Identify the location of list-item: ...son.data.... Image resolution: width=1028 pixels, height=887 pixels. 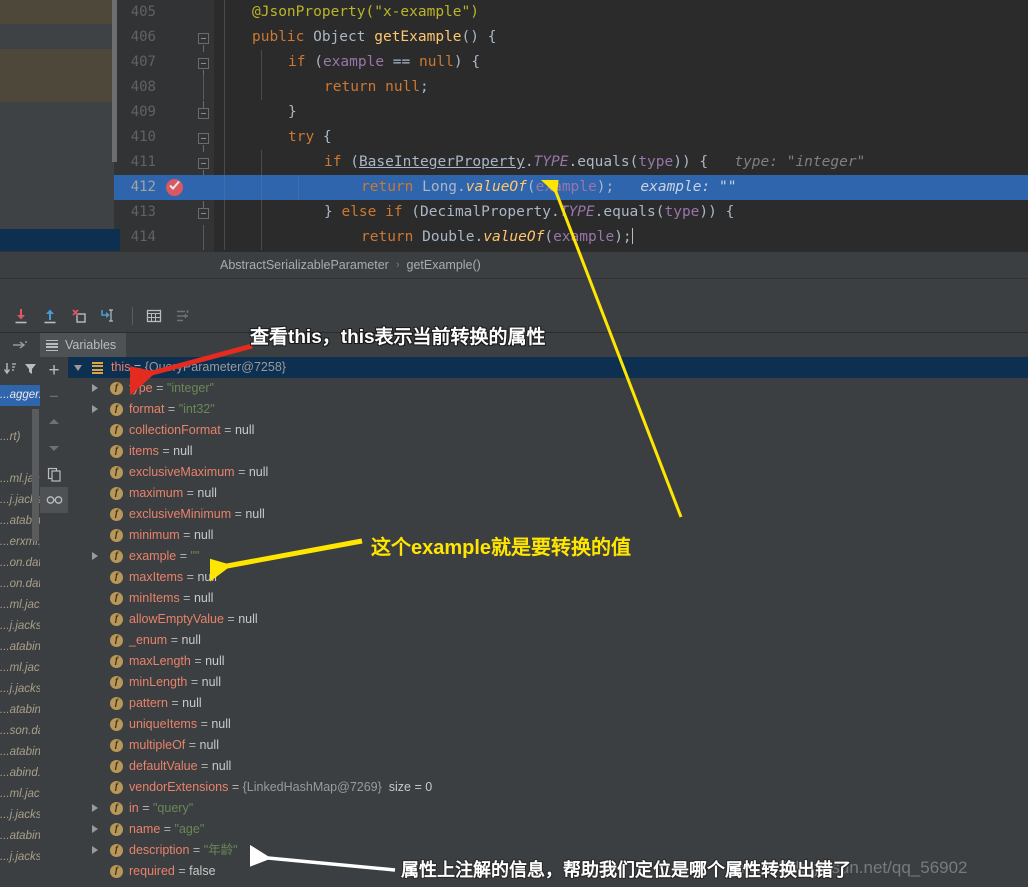
(20, 731).